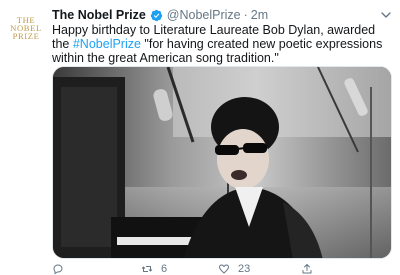 This screenshot has width=400, height=275. What do you see at coordinates (204, 15) in the screenshot?
I see `account-handle: @NobelPrize` at bounding box center [204, 15].